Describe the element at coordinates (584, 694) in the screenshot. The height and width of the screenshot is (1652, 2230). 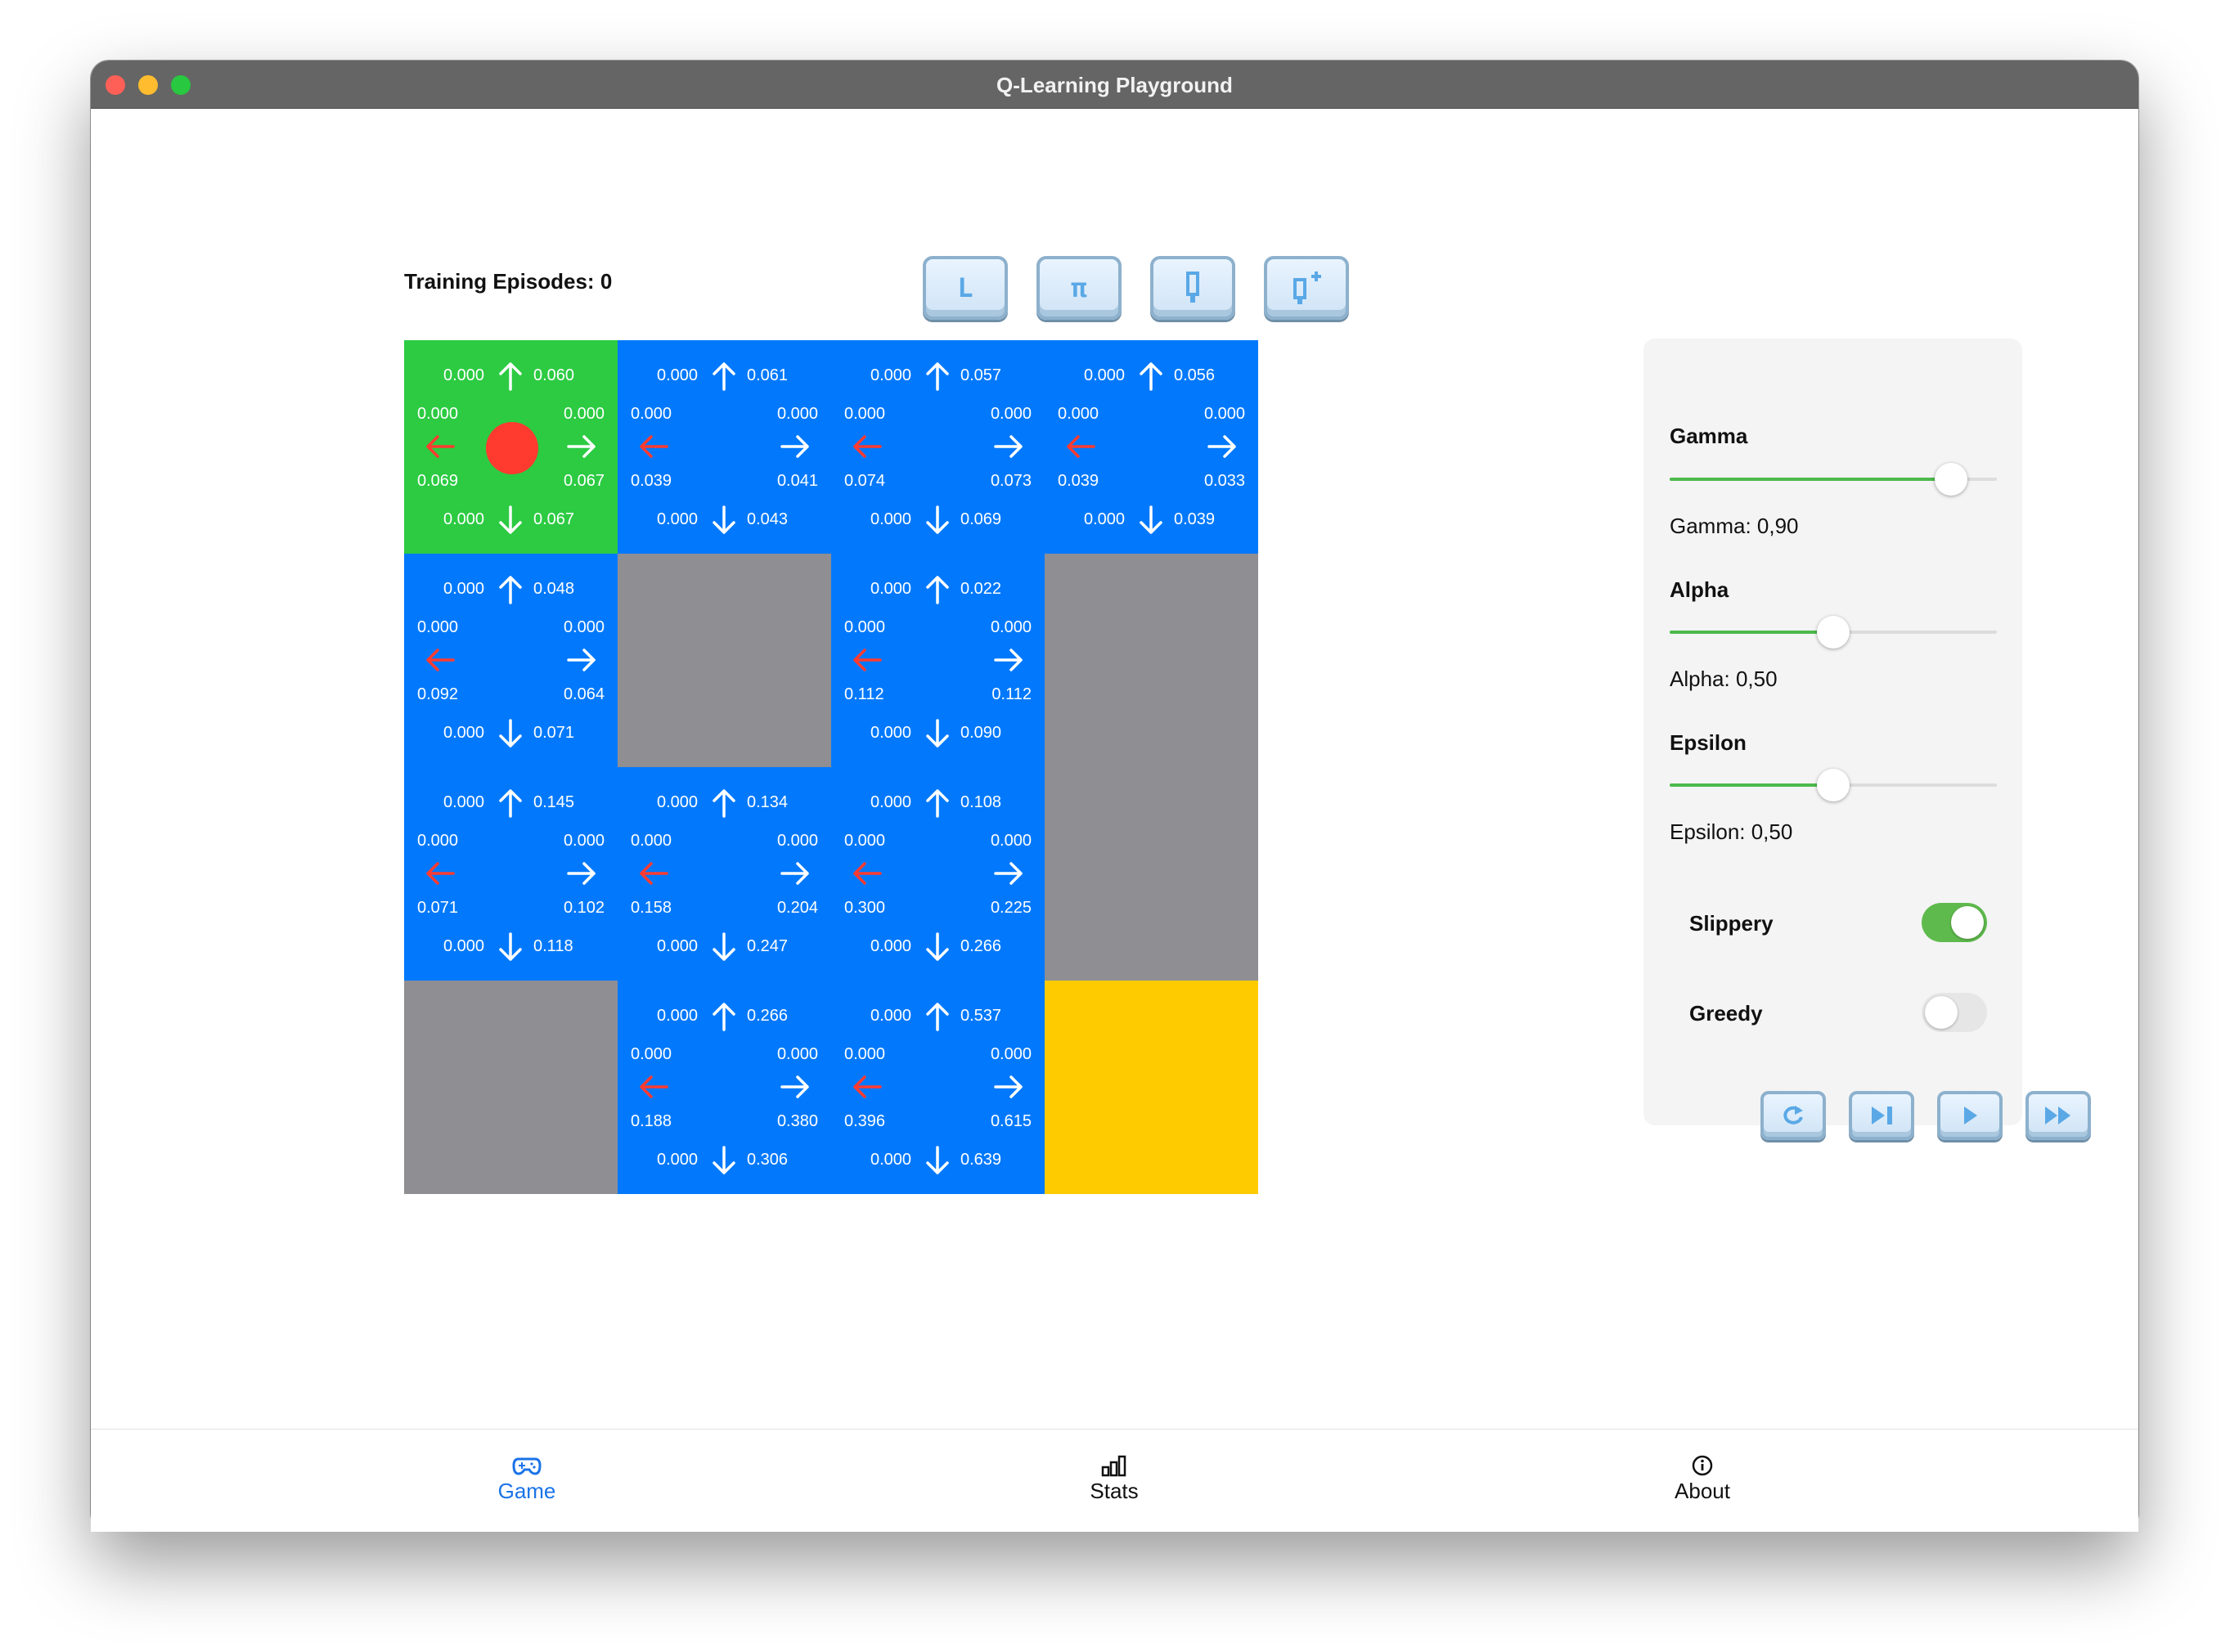
I see `q-value-right: 0.064` at that location.